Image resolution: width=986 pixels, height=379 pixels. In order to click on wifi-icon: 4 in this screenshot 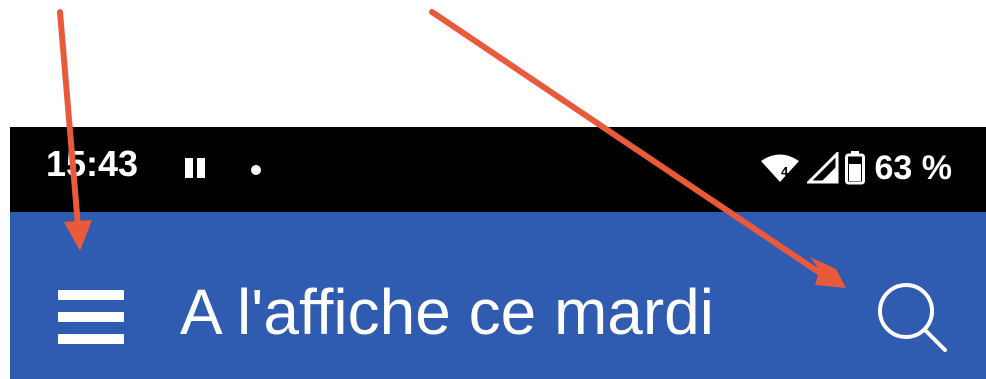, I will do `click(779, 168)`.